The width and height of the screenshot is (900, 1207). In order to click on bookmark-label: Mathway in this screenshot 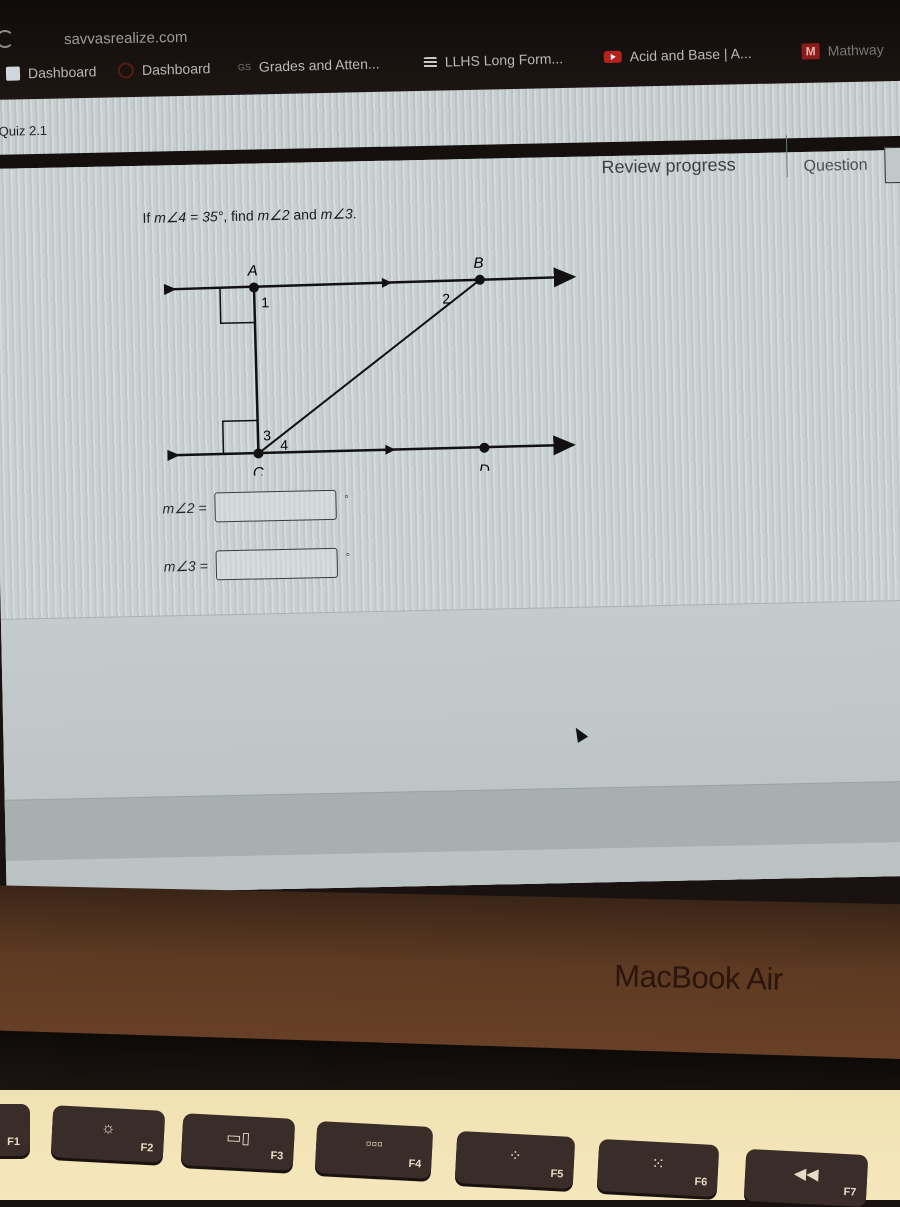, I will do `click(855, 50)`.